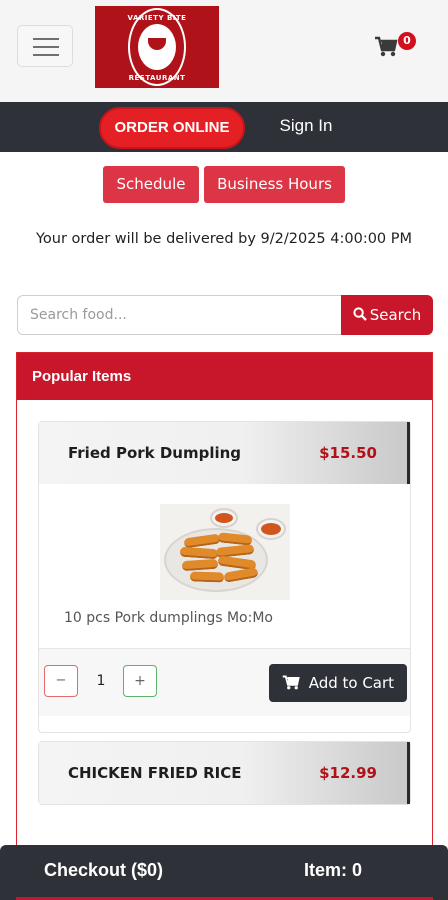  What do you see at coordinates (151, 184) in the screenshot?
I see `schedule-button: Schedule` at bounding box center [151, 184].